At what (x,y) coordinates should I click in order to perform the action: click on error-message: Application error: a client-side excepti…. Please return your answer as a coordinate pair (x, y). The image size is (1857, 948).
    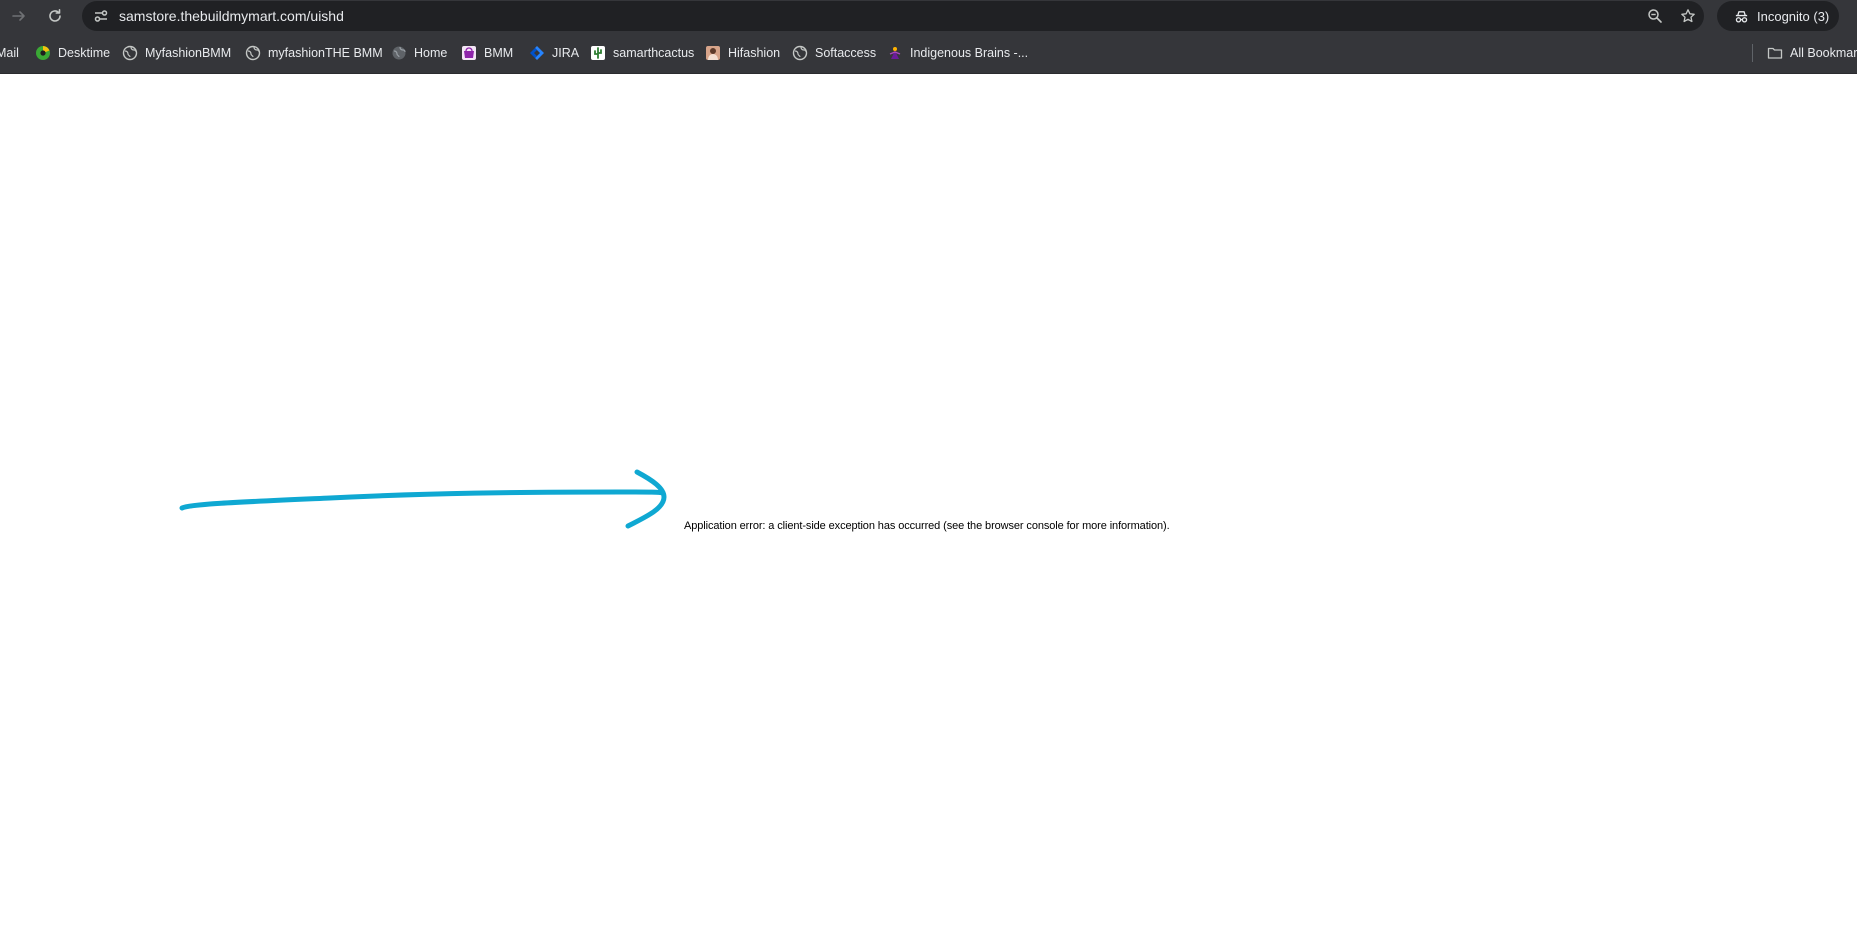
    Looking at the image, I should click on (927, 526).